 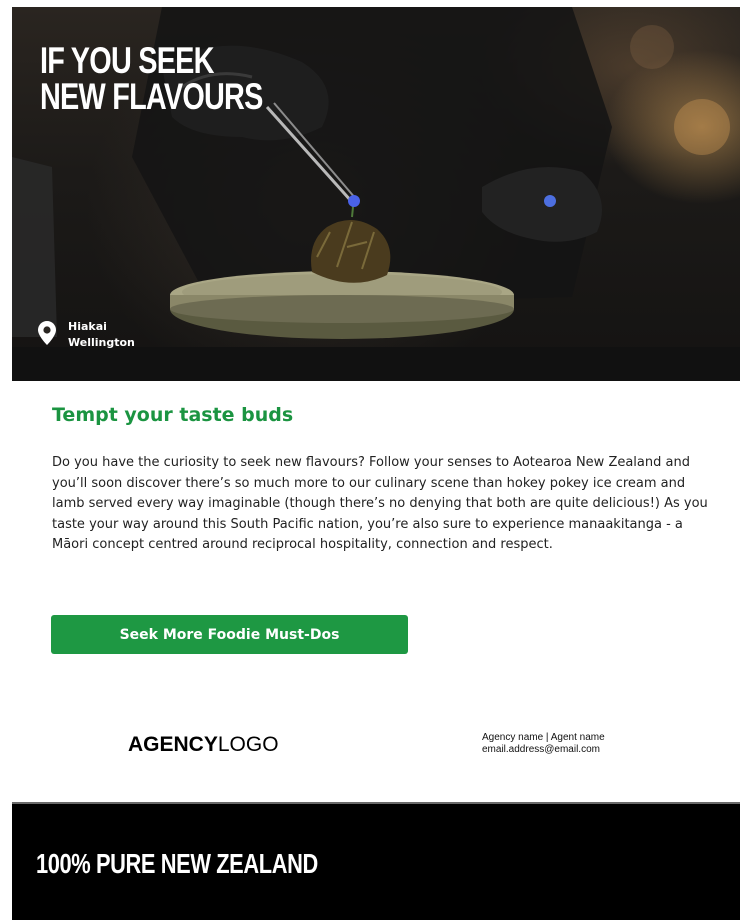 What do you see at coordinates (47, 333) in the screenshot?
I see `map-pin-icon` at bounding box center [47, 333].